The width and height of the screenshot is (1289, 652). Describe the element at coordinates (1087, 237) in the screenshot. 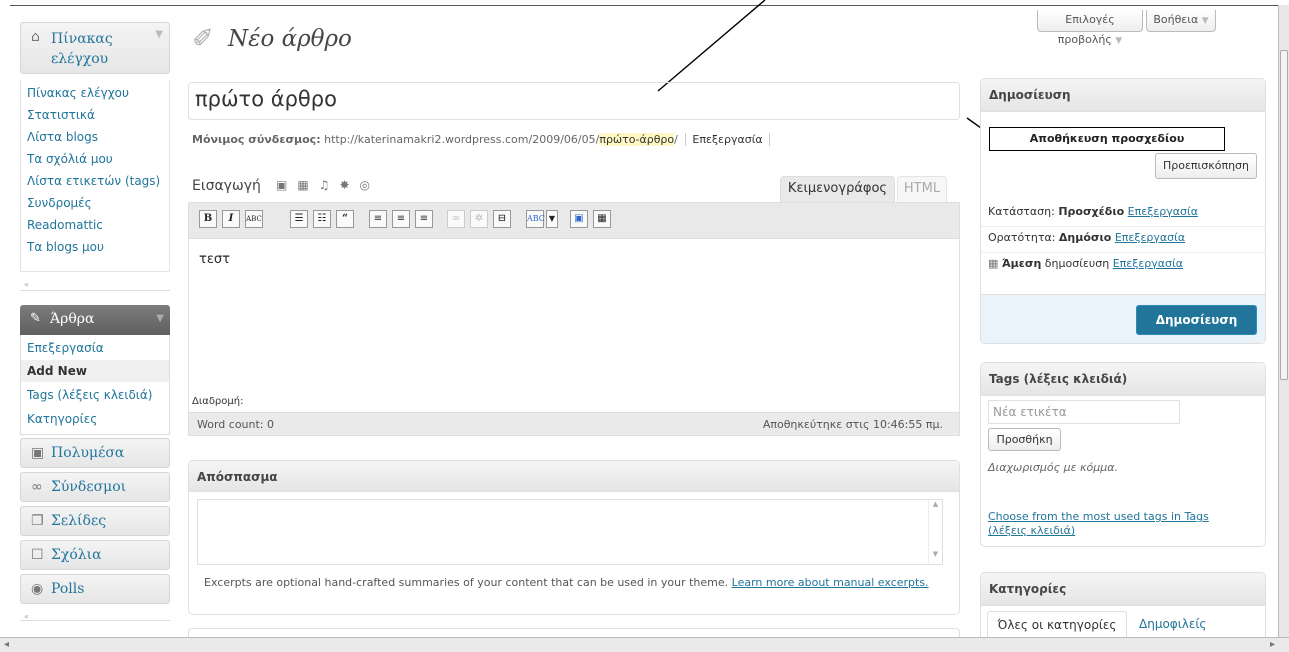

I see `visibility-row: Ορατότητα: Δημόσιο Επεξεργασία` at that location.